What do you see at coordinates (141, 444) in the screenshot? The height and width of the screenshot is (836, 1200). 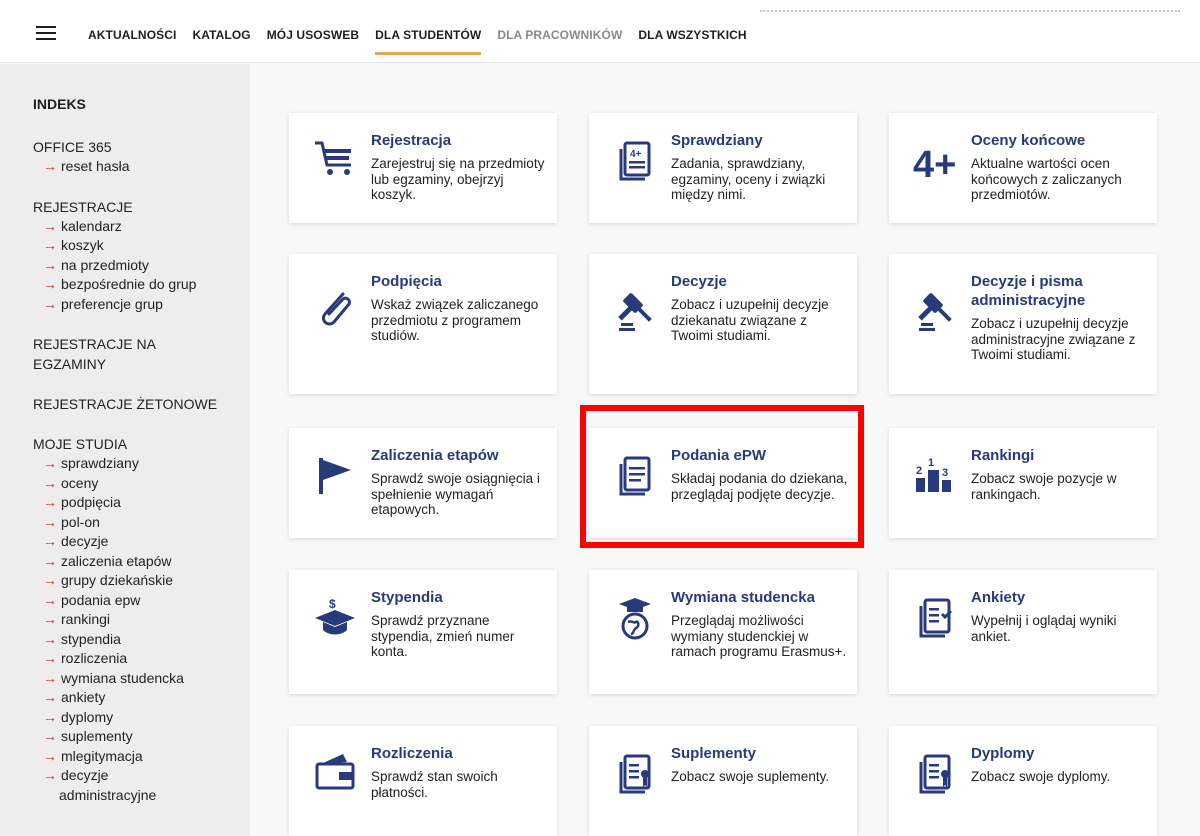 I see `sidebar-title-moje-studia: MOJE STUDIA` at bounding box center [141, 444].